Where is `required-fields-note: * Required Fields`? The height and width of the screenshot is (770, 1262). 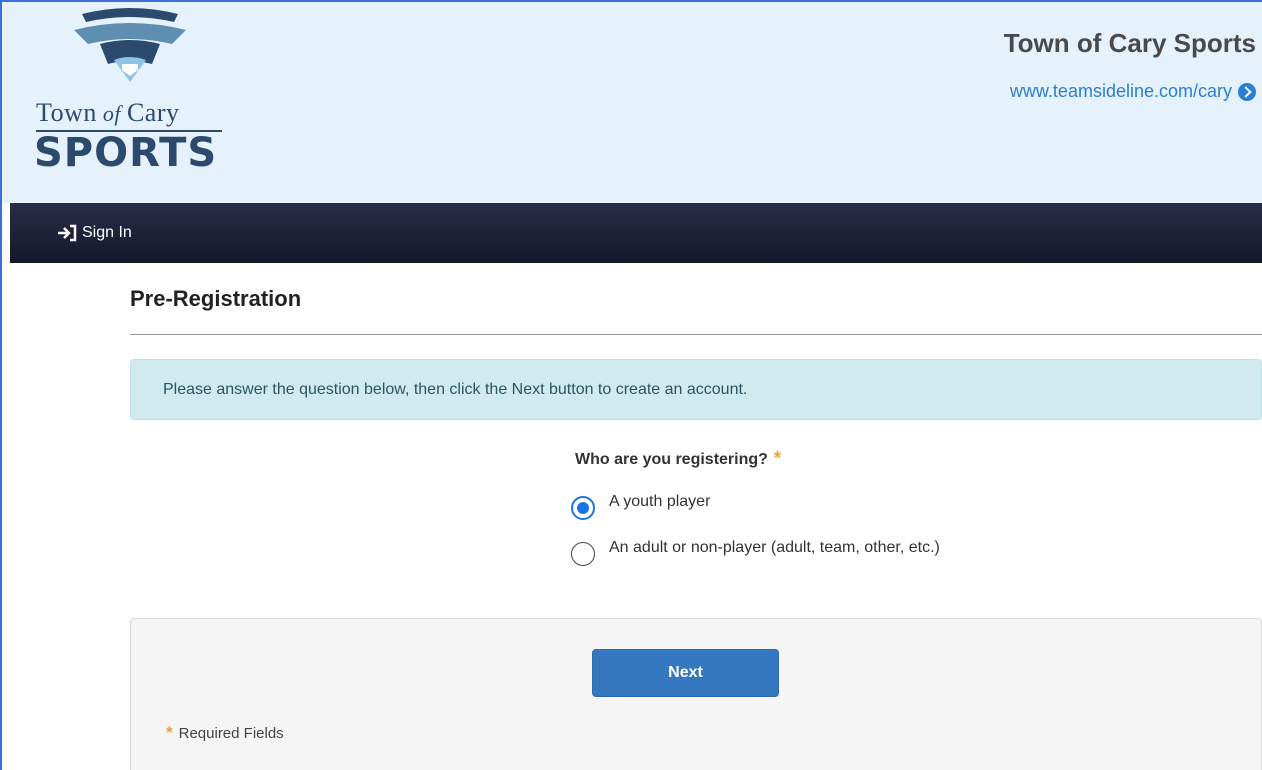 required-fields-note: * Required Fields is located at coordinates (225, 733).